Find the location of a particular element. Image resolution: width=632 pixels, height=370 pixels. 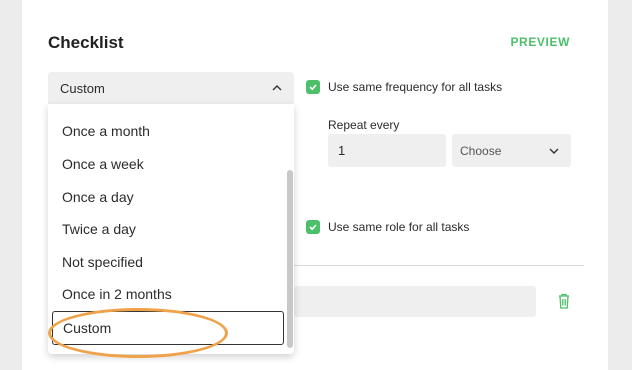

preview-button: PREVIEW is located at coordinates (540, 42).